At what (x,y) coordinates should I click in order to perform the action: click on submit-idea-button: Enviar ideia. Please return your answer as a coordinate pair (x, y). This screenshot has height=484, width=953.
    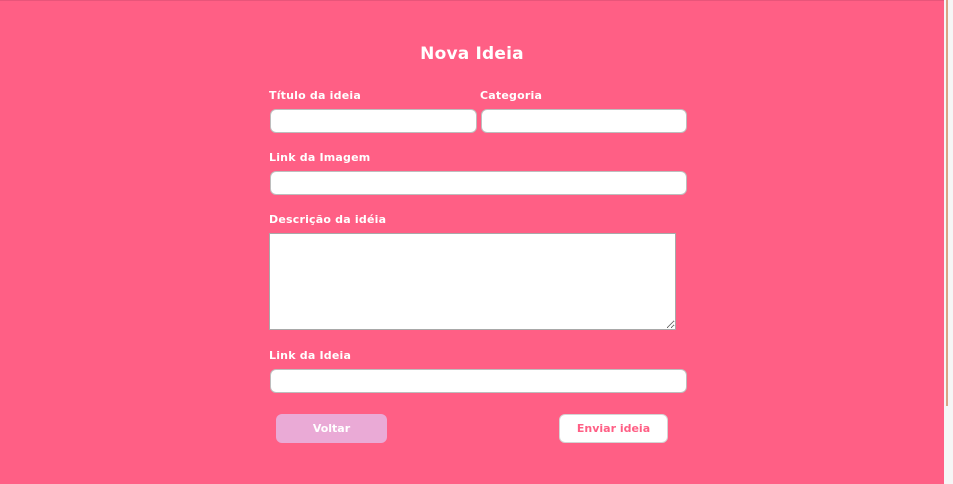
    Looking at the image, I should click on (613, 428).